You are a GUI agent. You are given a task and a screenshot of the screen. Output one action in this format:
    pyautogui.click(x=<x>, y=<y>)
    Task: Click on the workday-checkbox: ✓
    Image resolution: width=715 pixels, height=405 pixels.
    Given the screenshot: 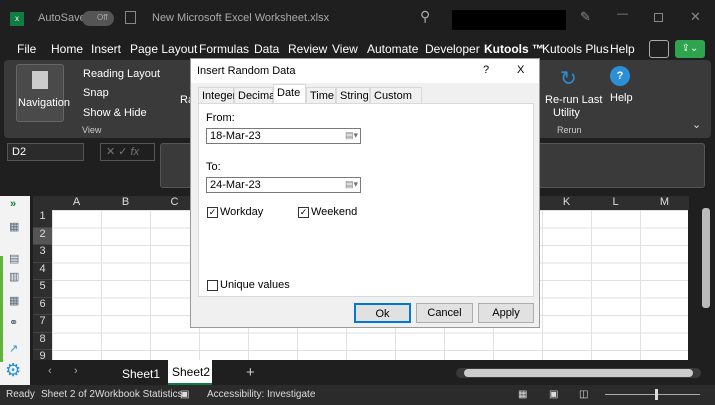 What is the action you would take?
    pyautogui.click(x=212, y=212)
    